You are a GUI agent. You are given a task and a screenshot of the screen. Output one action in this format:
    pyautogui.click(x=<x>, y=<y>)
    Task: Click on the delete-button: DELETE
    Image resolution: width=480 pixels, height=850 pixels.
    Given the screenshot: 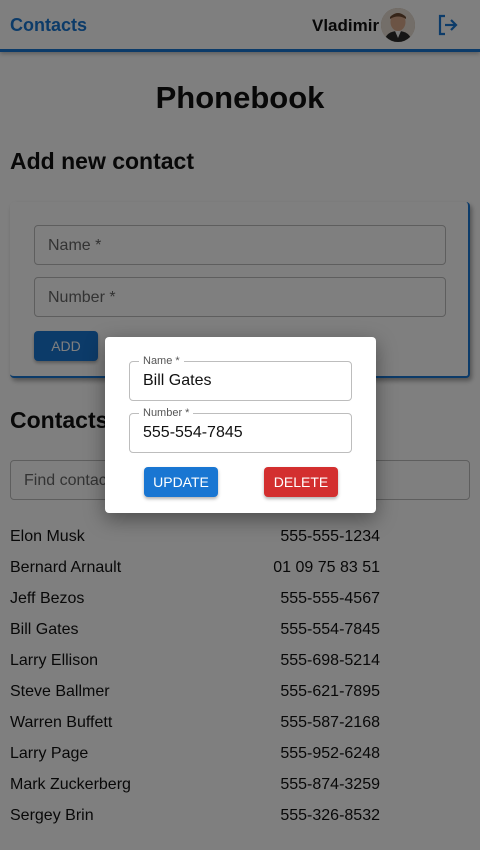 What is the action you would take?
    pyautogui.click(x=301, y=482)
    